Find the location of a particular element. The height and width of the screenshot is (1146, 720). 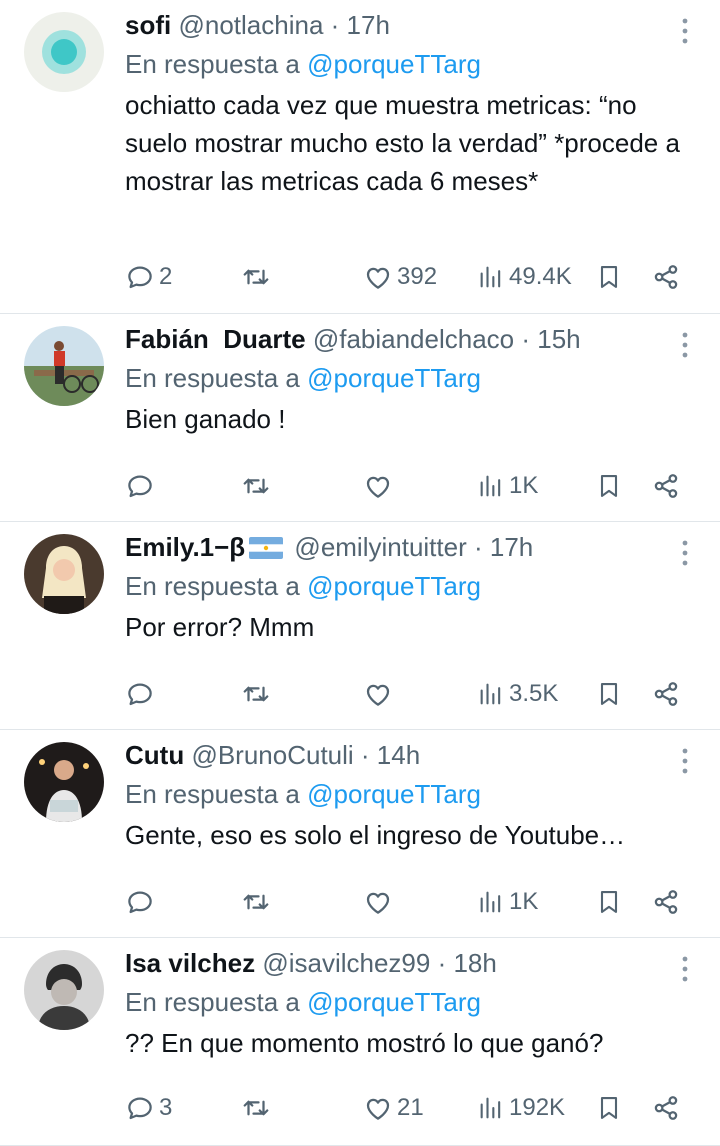

action-bar: 3.5K is located at coordinates (407, 694).